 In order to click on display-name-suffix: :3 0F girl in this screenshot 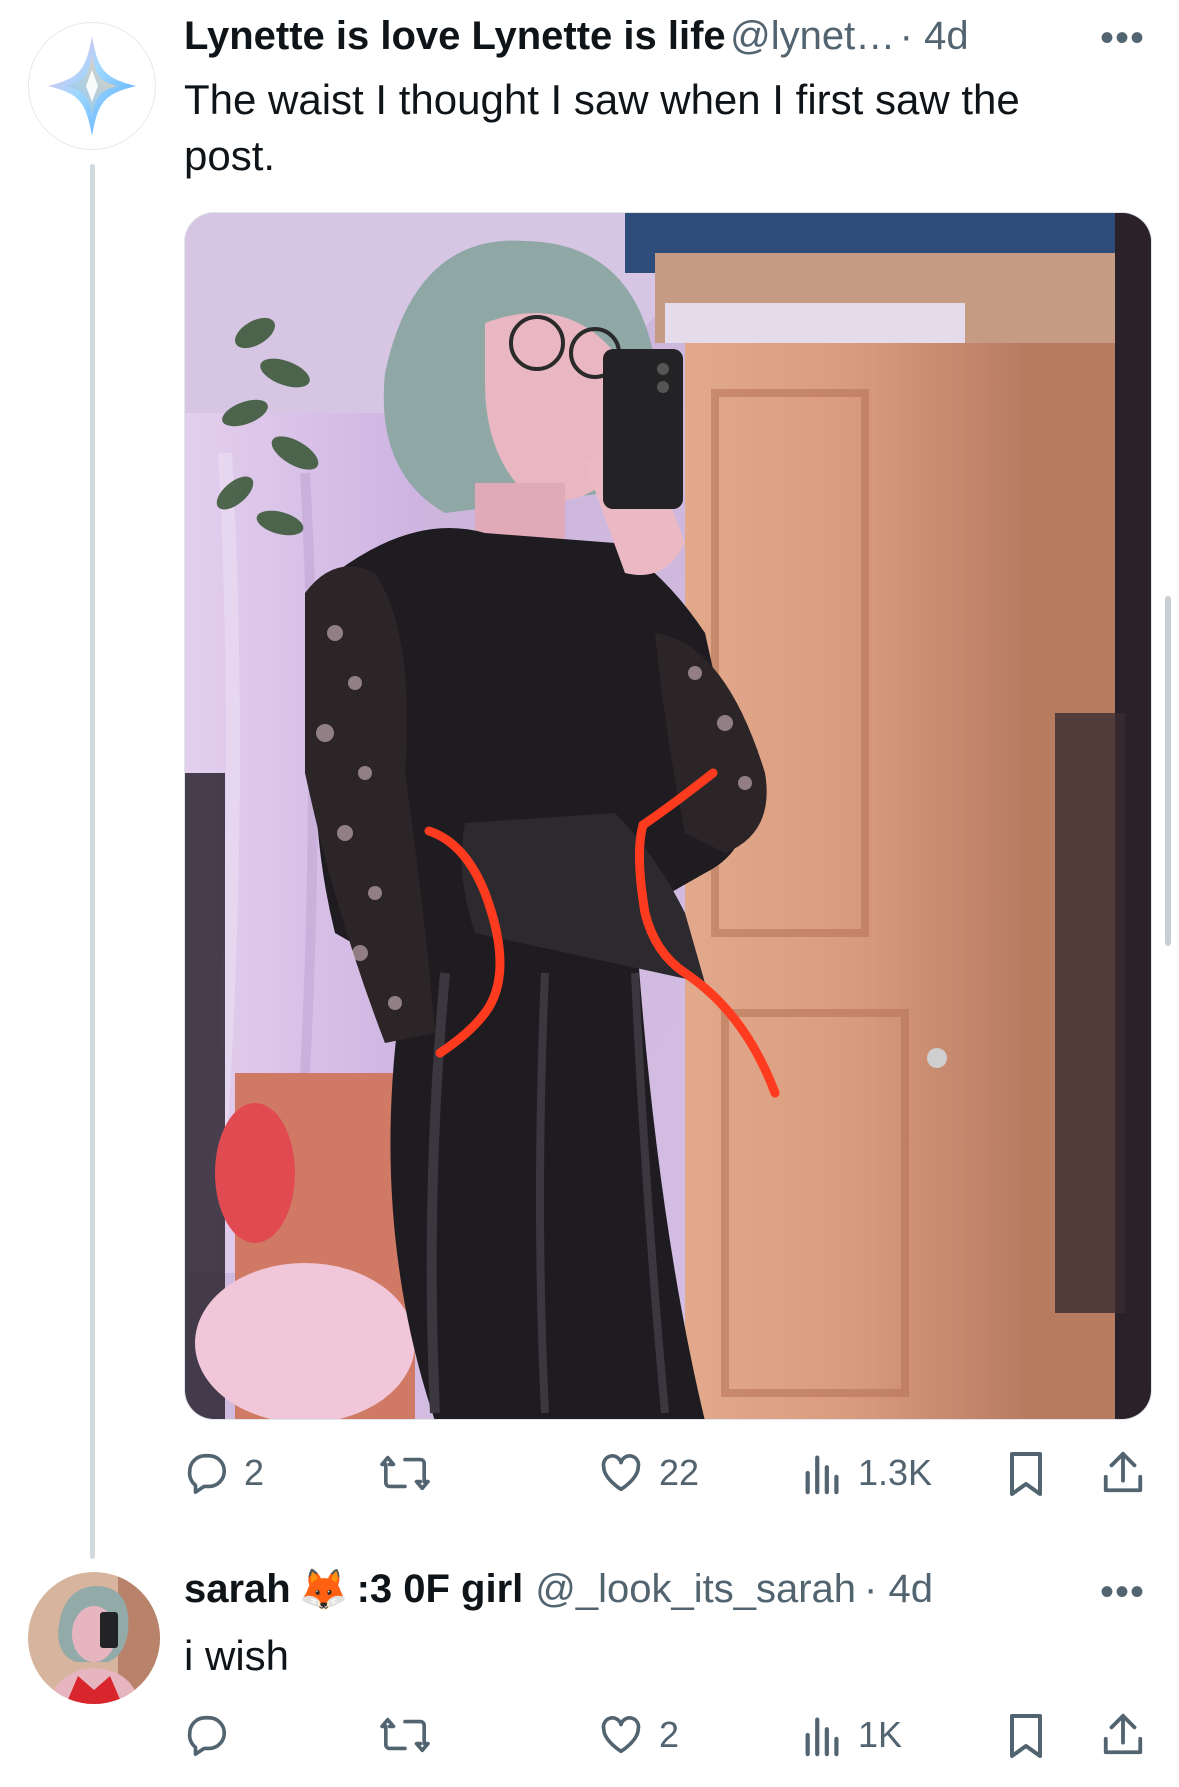, I will do `click(440, 1589)`.